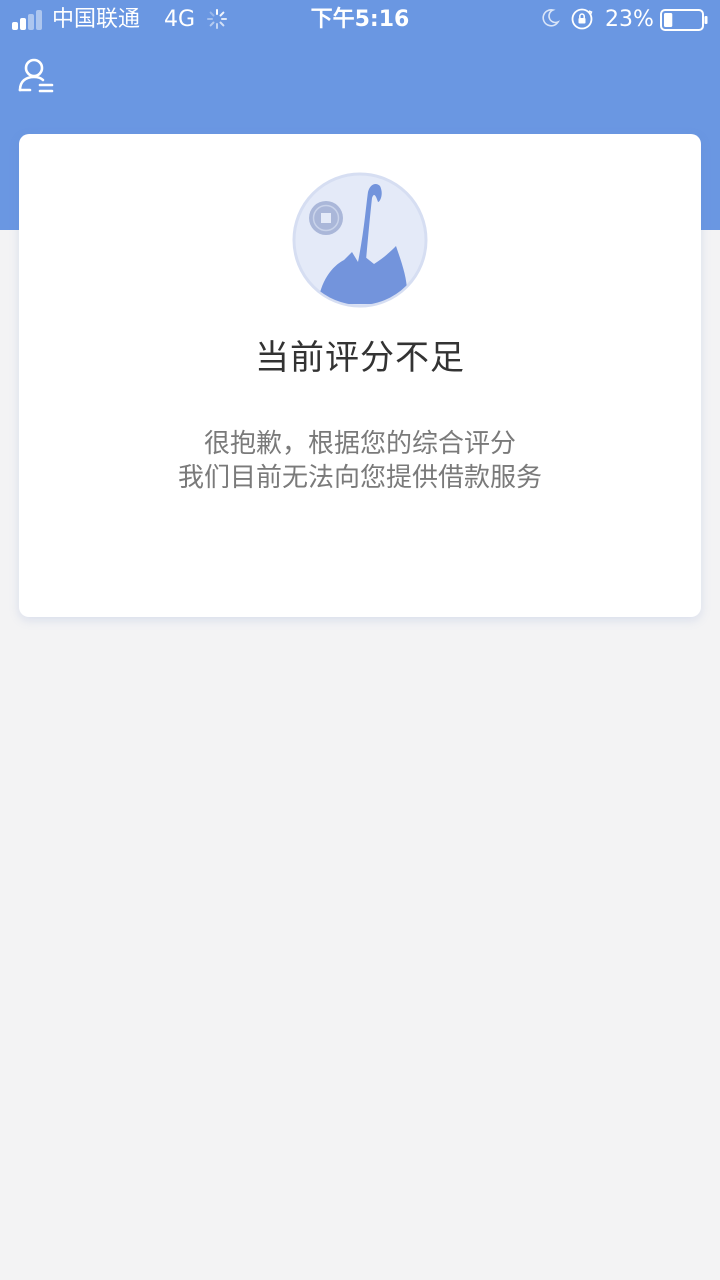 The image size is (720, 1280). What do you see at coordinates (36, 76) in the screenshot?
I see `user-menu-icon` at bounding box center [36, 76].